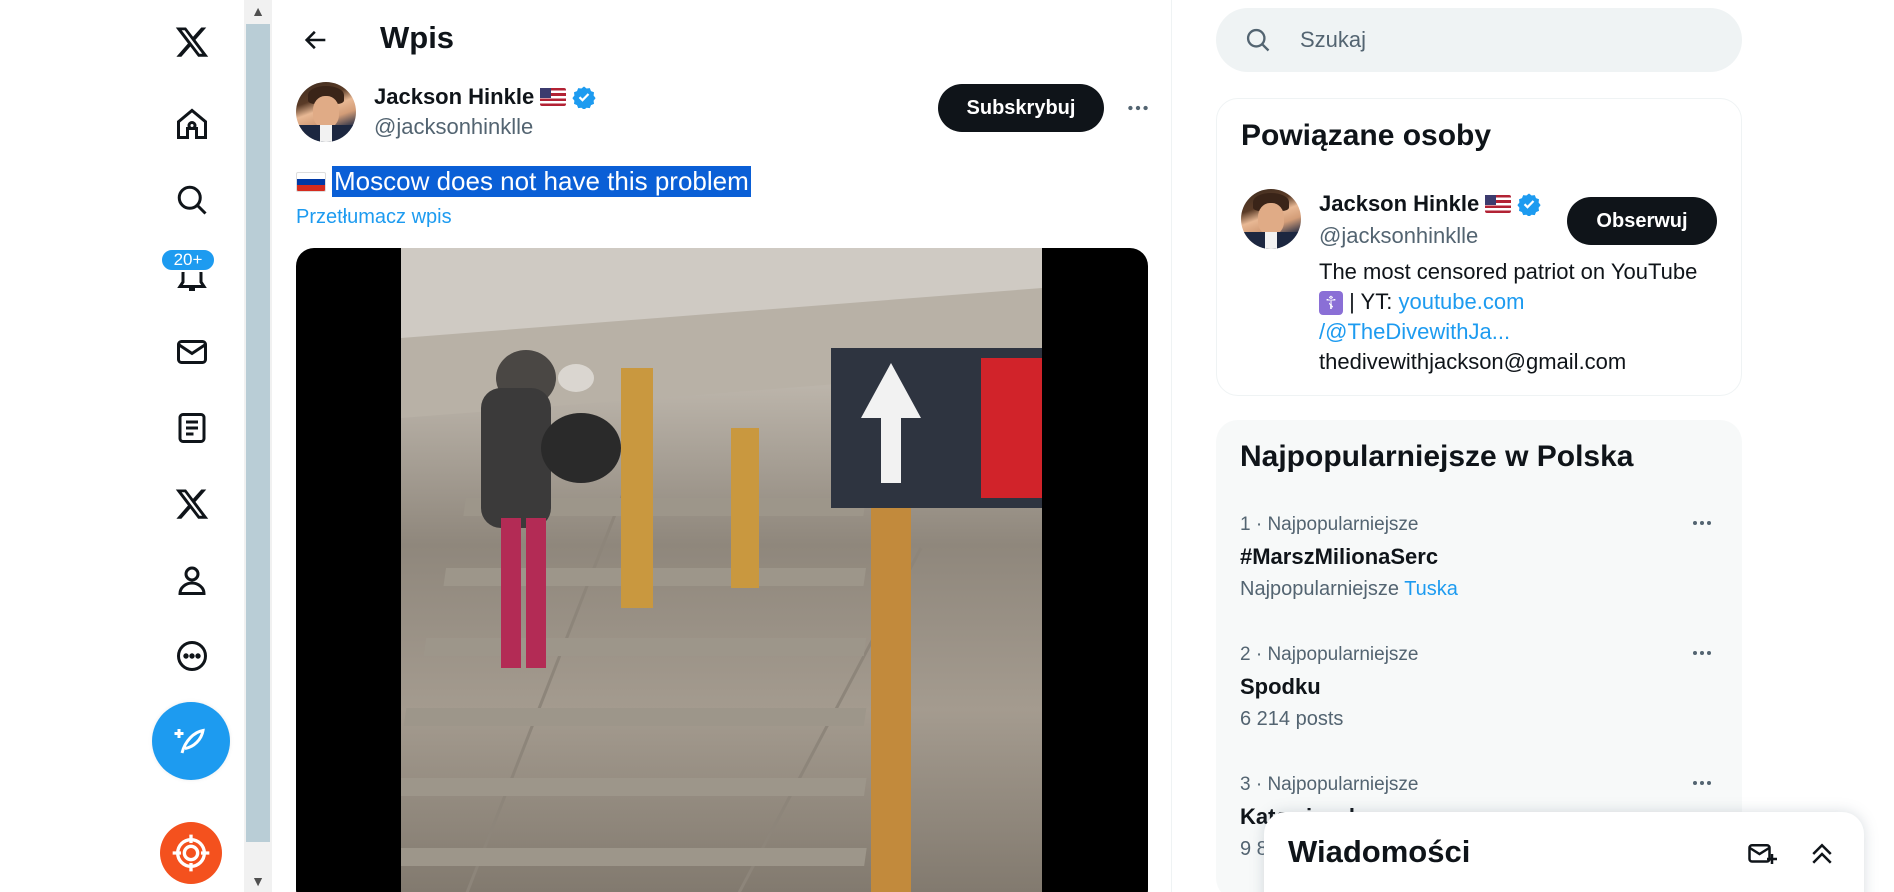 The height and width of the screenshot is (892, 1894). What do you see at coordinates (1319, 589) in the screenshot?
I see `trend-subtitle-text: Najpopularniejsze` at bounding box center [1319, 589].